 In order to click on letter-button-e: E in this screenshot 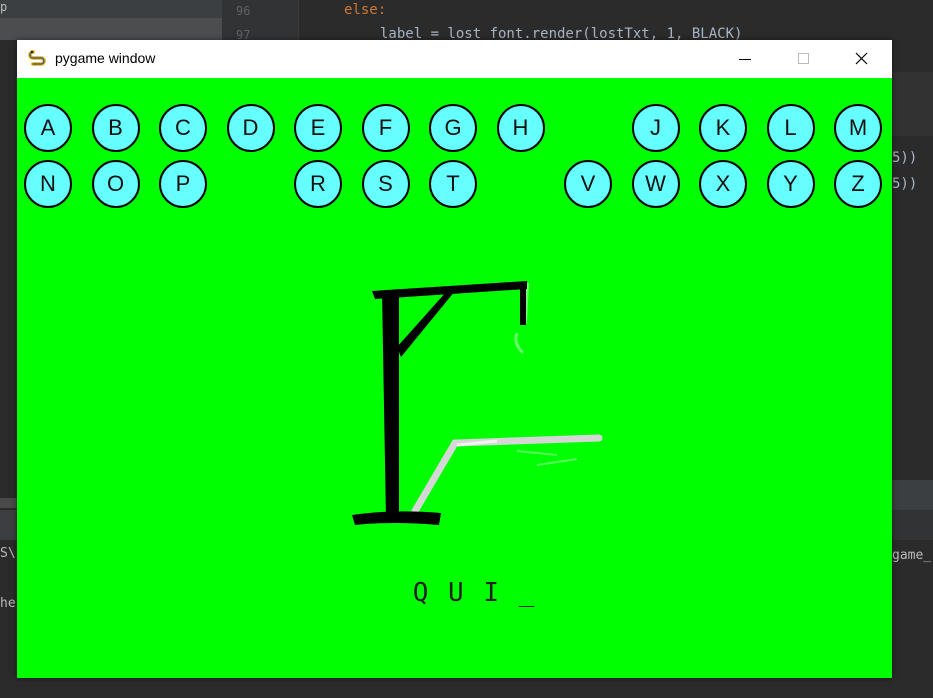, I will do `click(318, 128)`.